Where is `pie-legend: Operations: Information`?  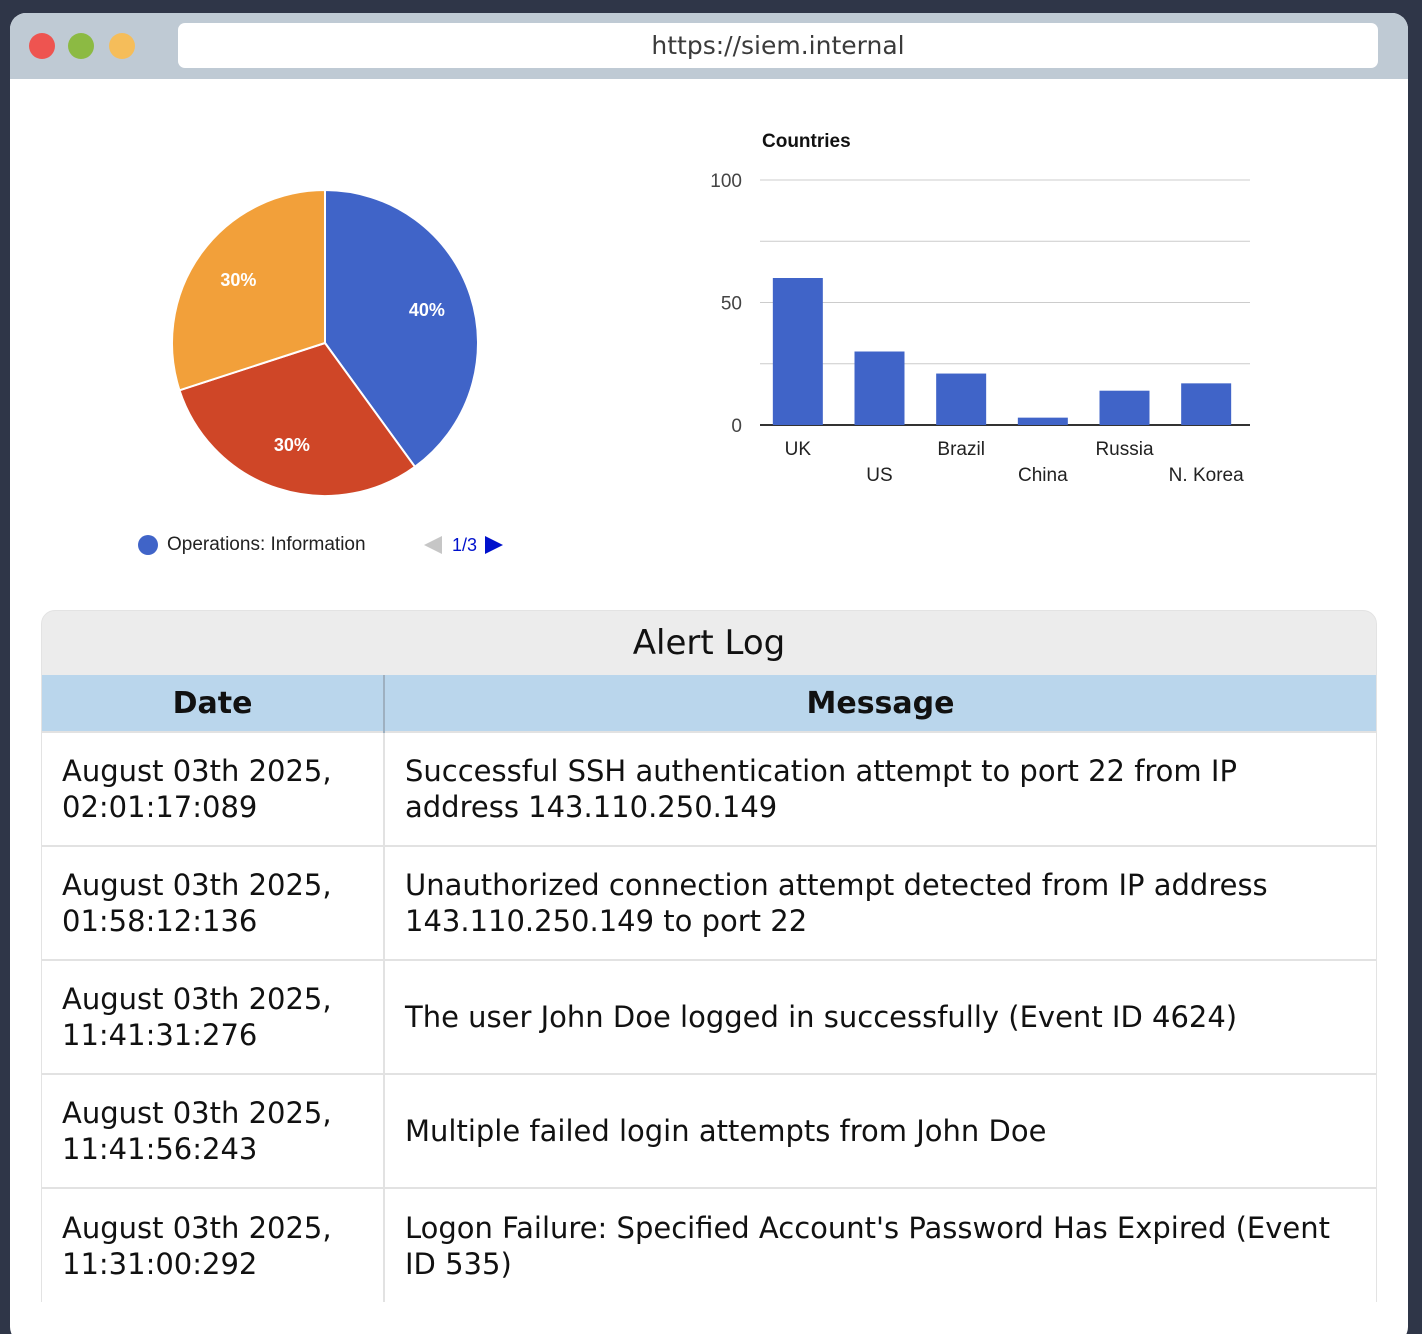
pie-legend: Operations: Information is located at coordinates (252, 545).